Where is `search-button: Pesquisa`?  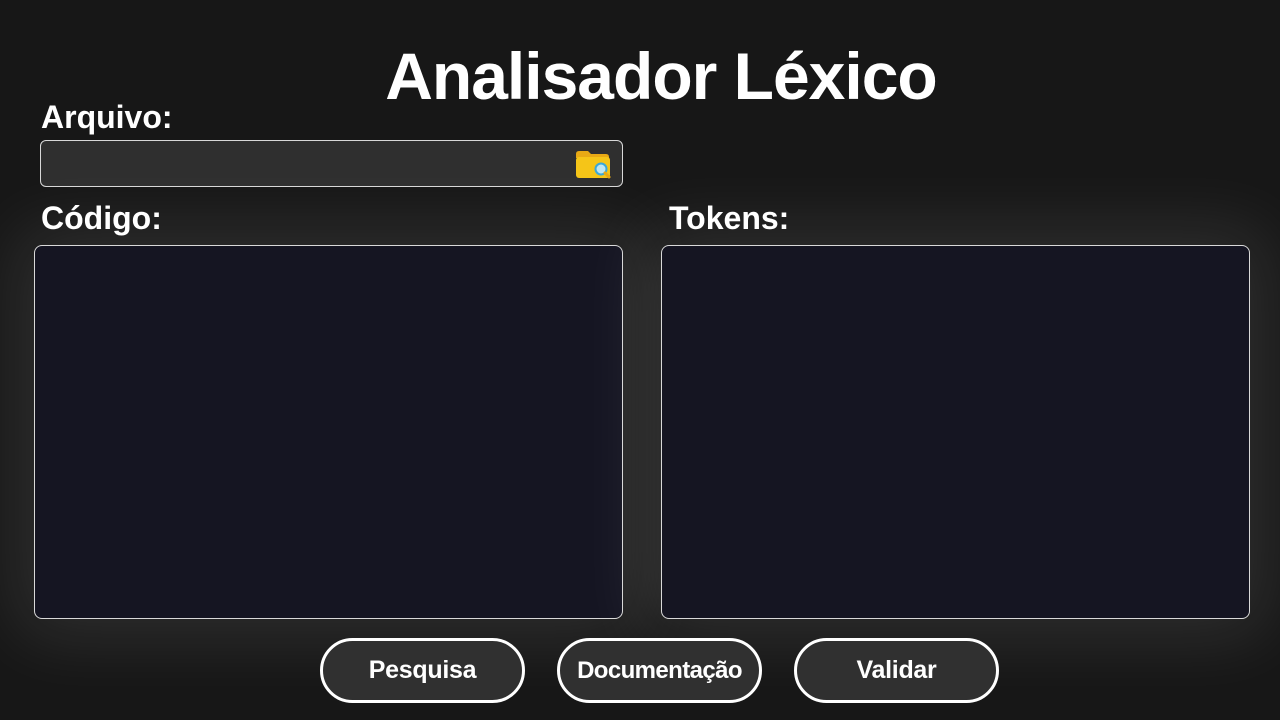
search-button: Pesquisa is located at coordinates (422, 670).